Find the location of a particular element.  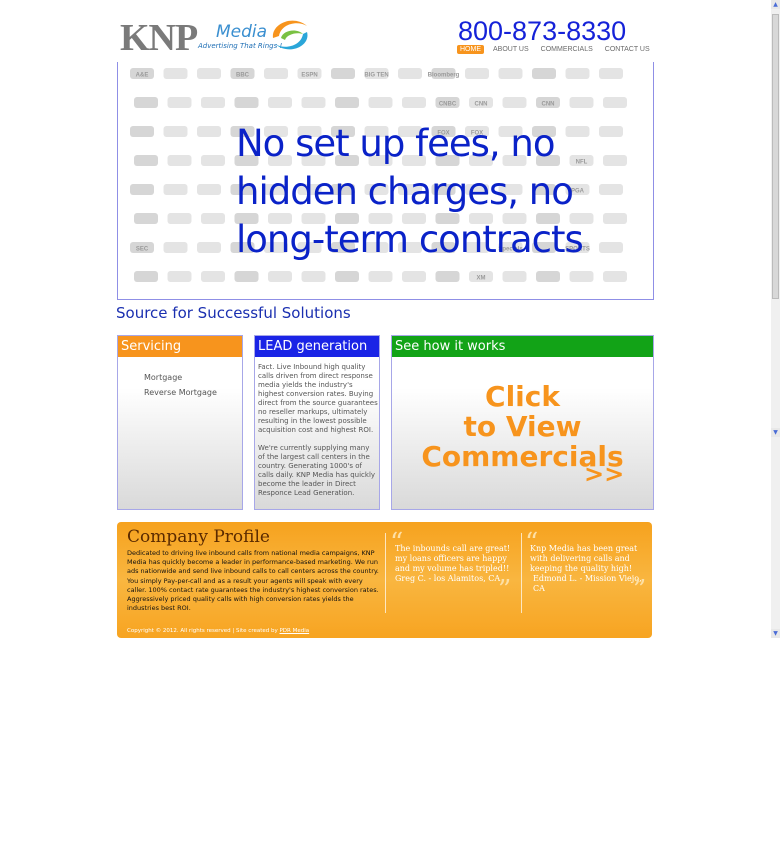

network-logo: XM is located at coordinates (481, 276).